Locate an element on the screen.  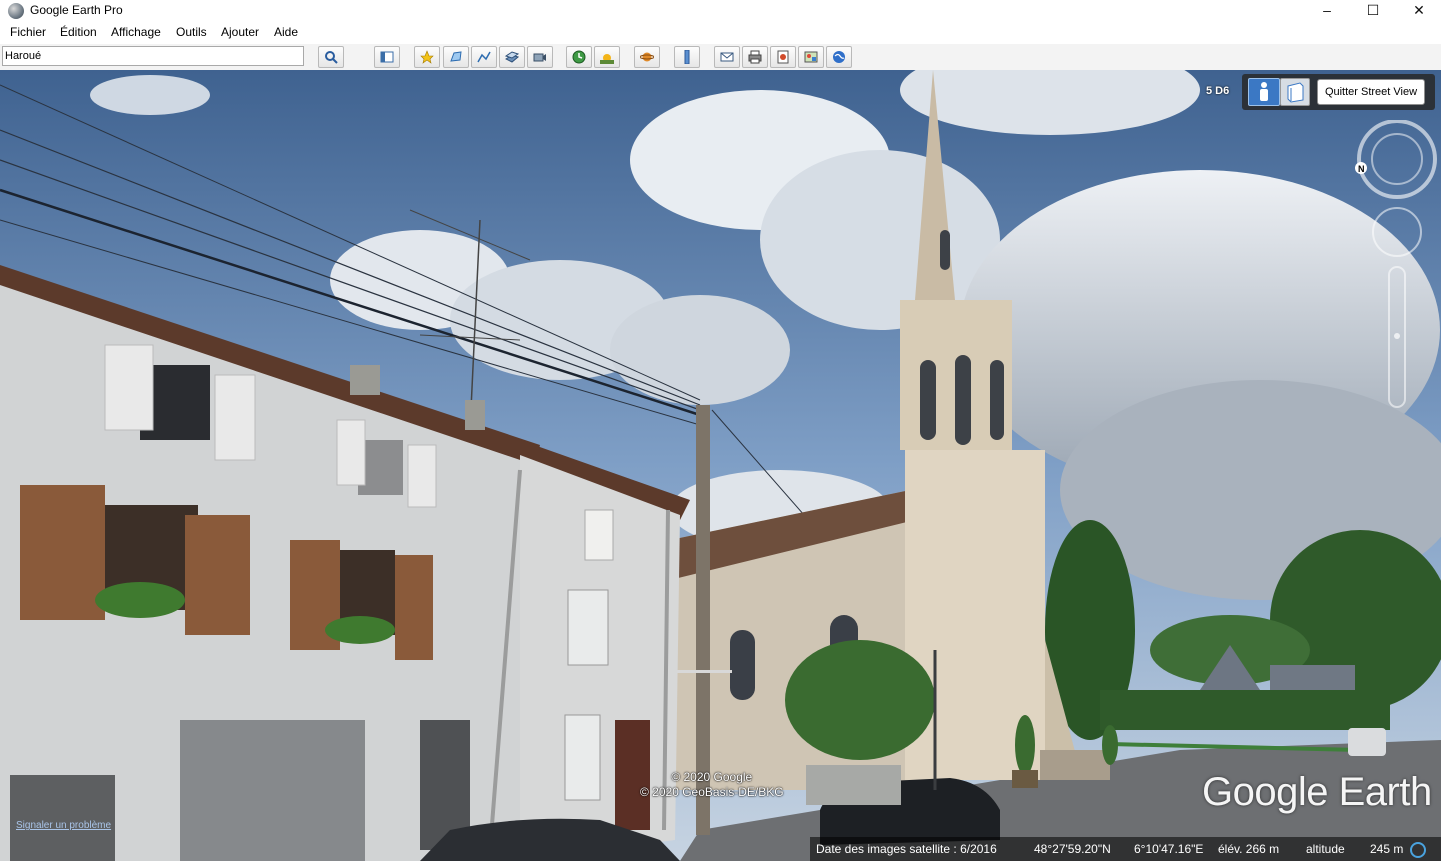
imagery-date: Date des images satellite : 6/2016 is located at coordinates (906, 849).